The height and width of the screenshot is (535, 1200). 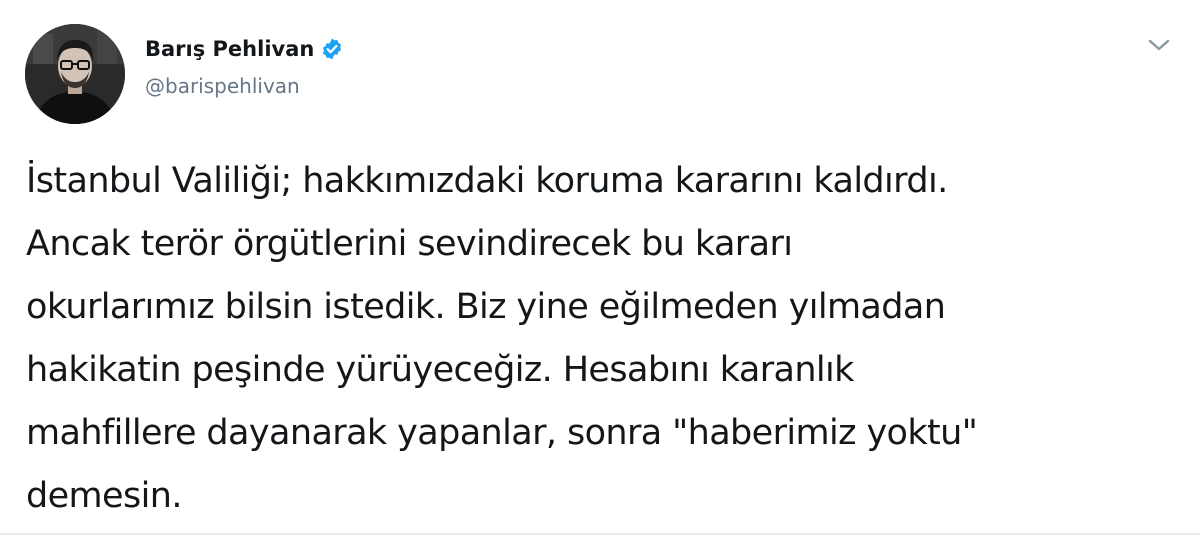 I want to click on author-name-row: Barış Pehlivan, so click(x=244, y=49).